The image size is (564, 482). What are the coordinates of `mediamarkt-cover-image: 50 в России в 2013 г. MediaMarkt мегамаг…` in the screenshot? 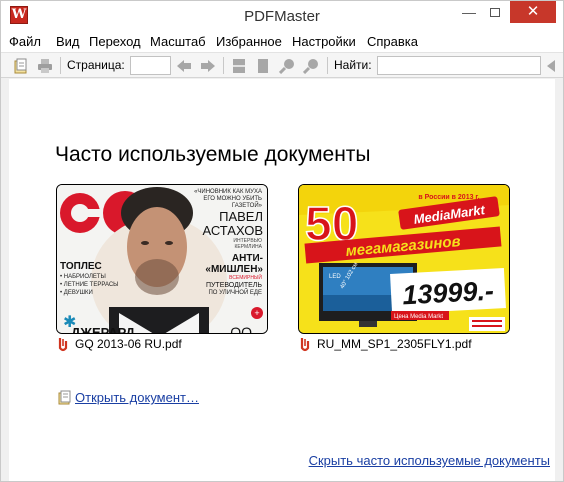 It's located at (404, 259).